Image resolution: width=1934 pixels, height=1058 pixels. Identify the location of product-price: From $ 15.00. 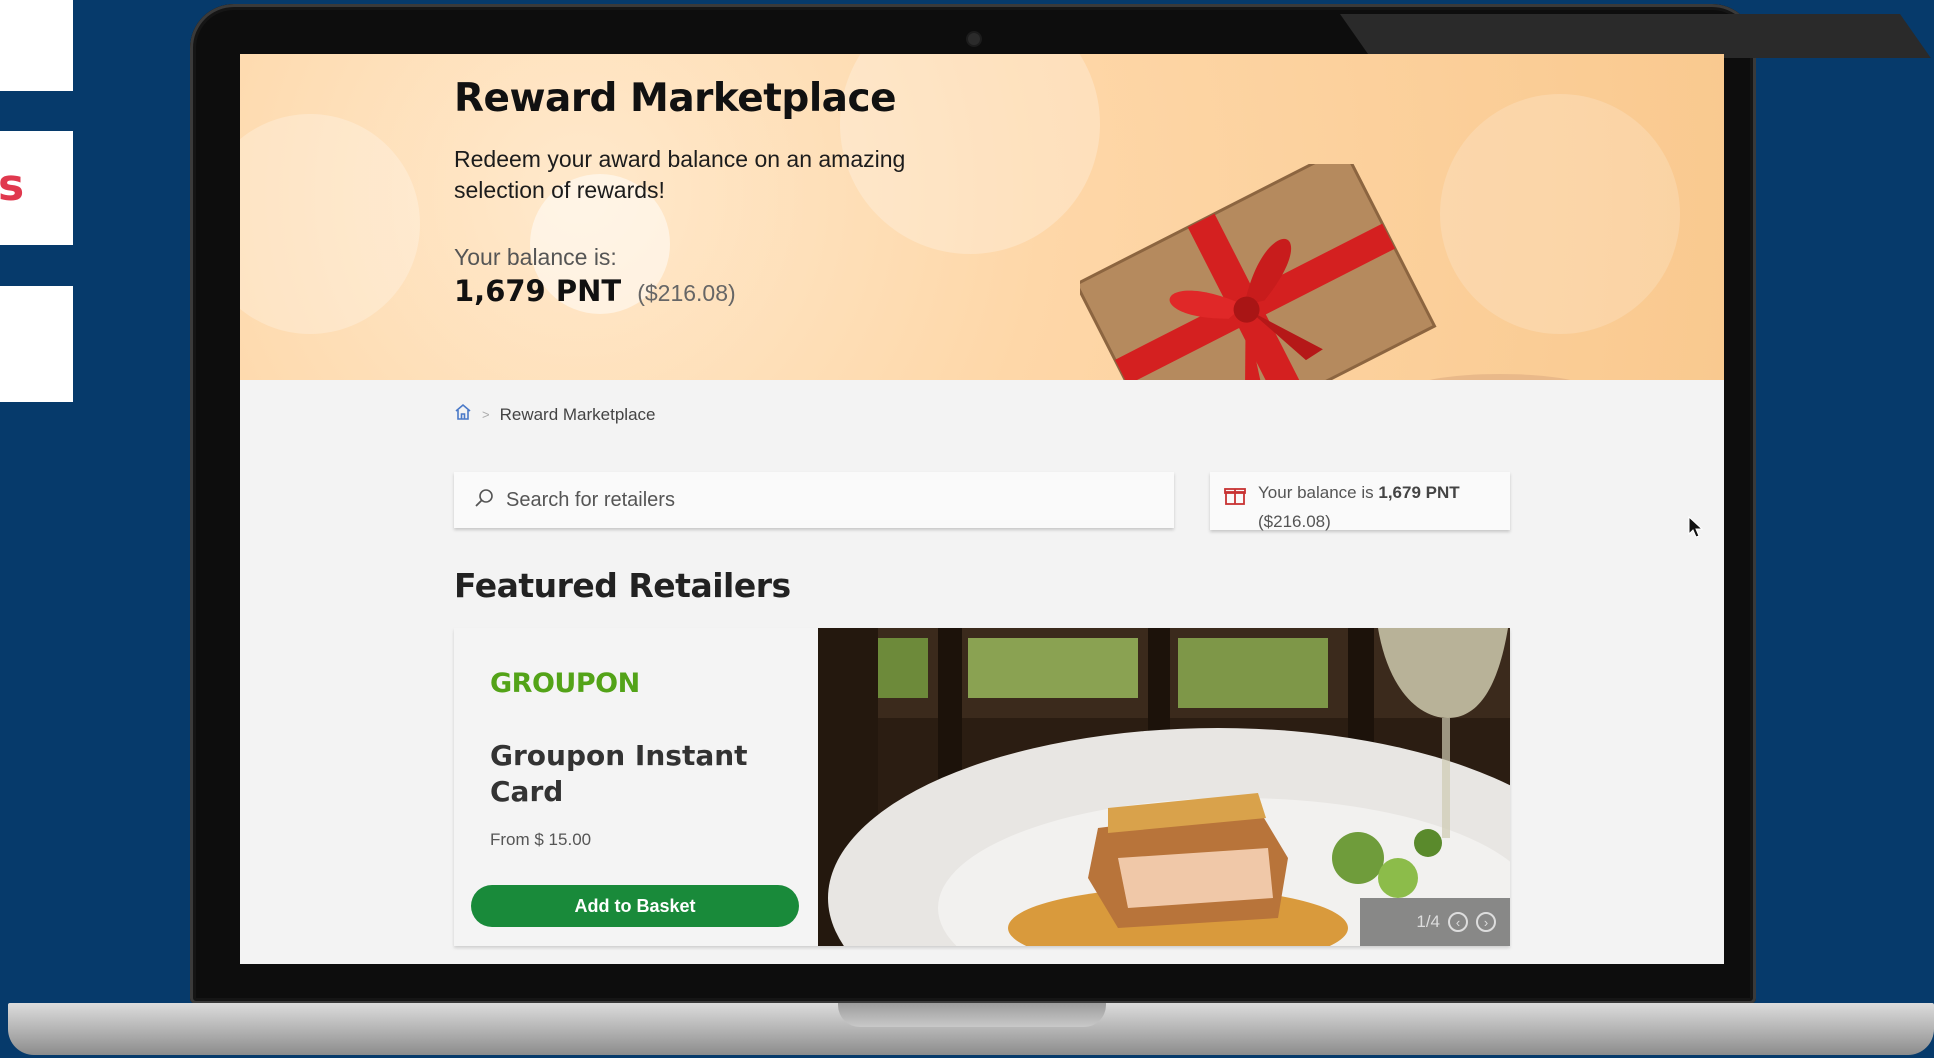
(541, 839).